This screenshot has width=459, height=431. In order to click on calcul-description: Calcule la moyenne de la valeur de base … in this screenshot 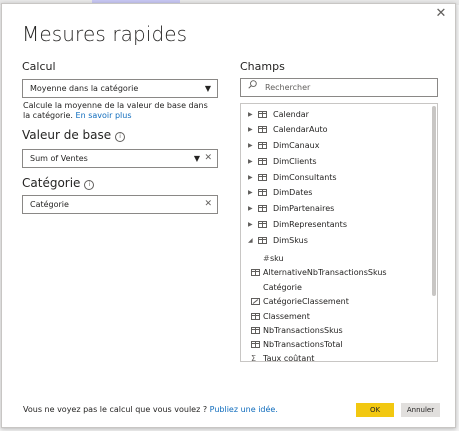, I will do `click(115, 110)`.